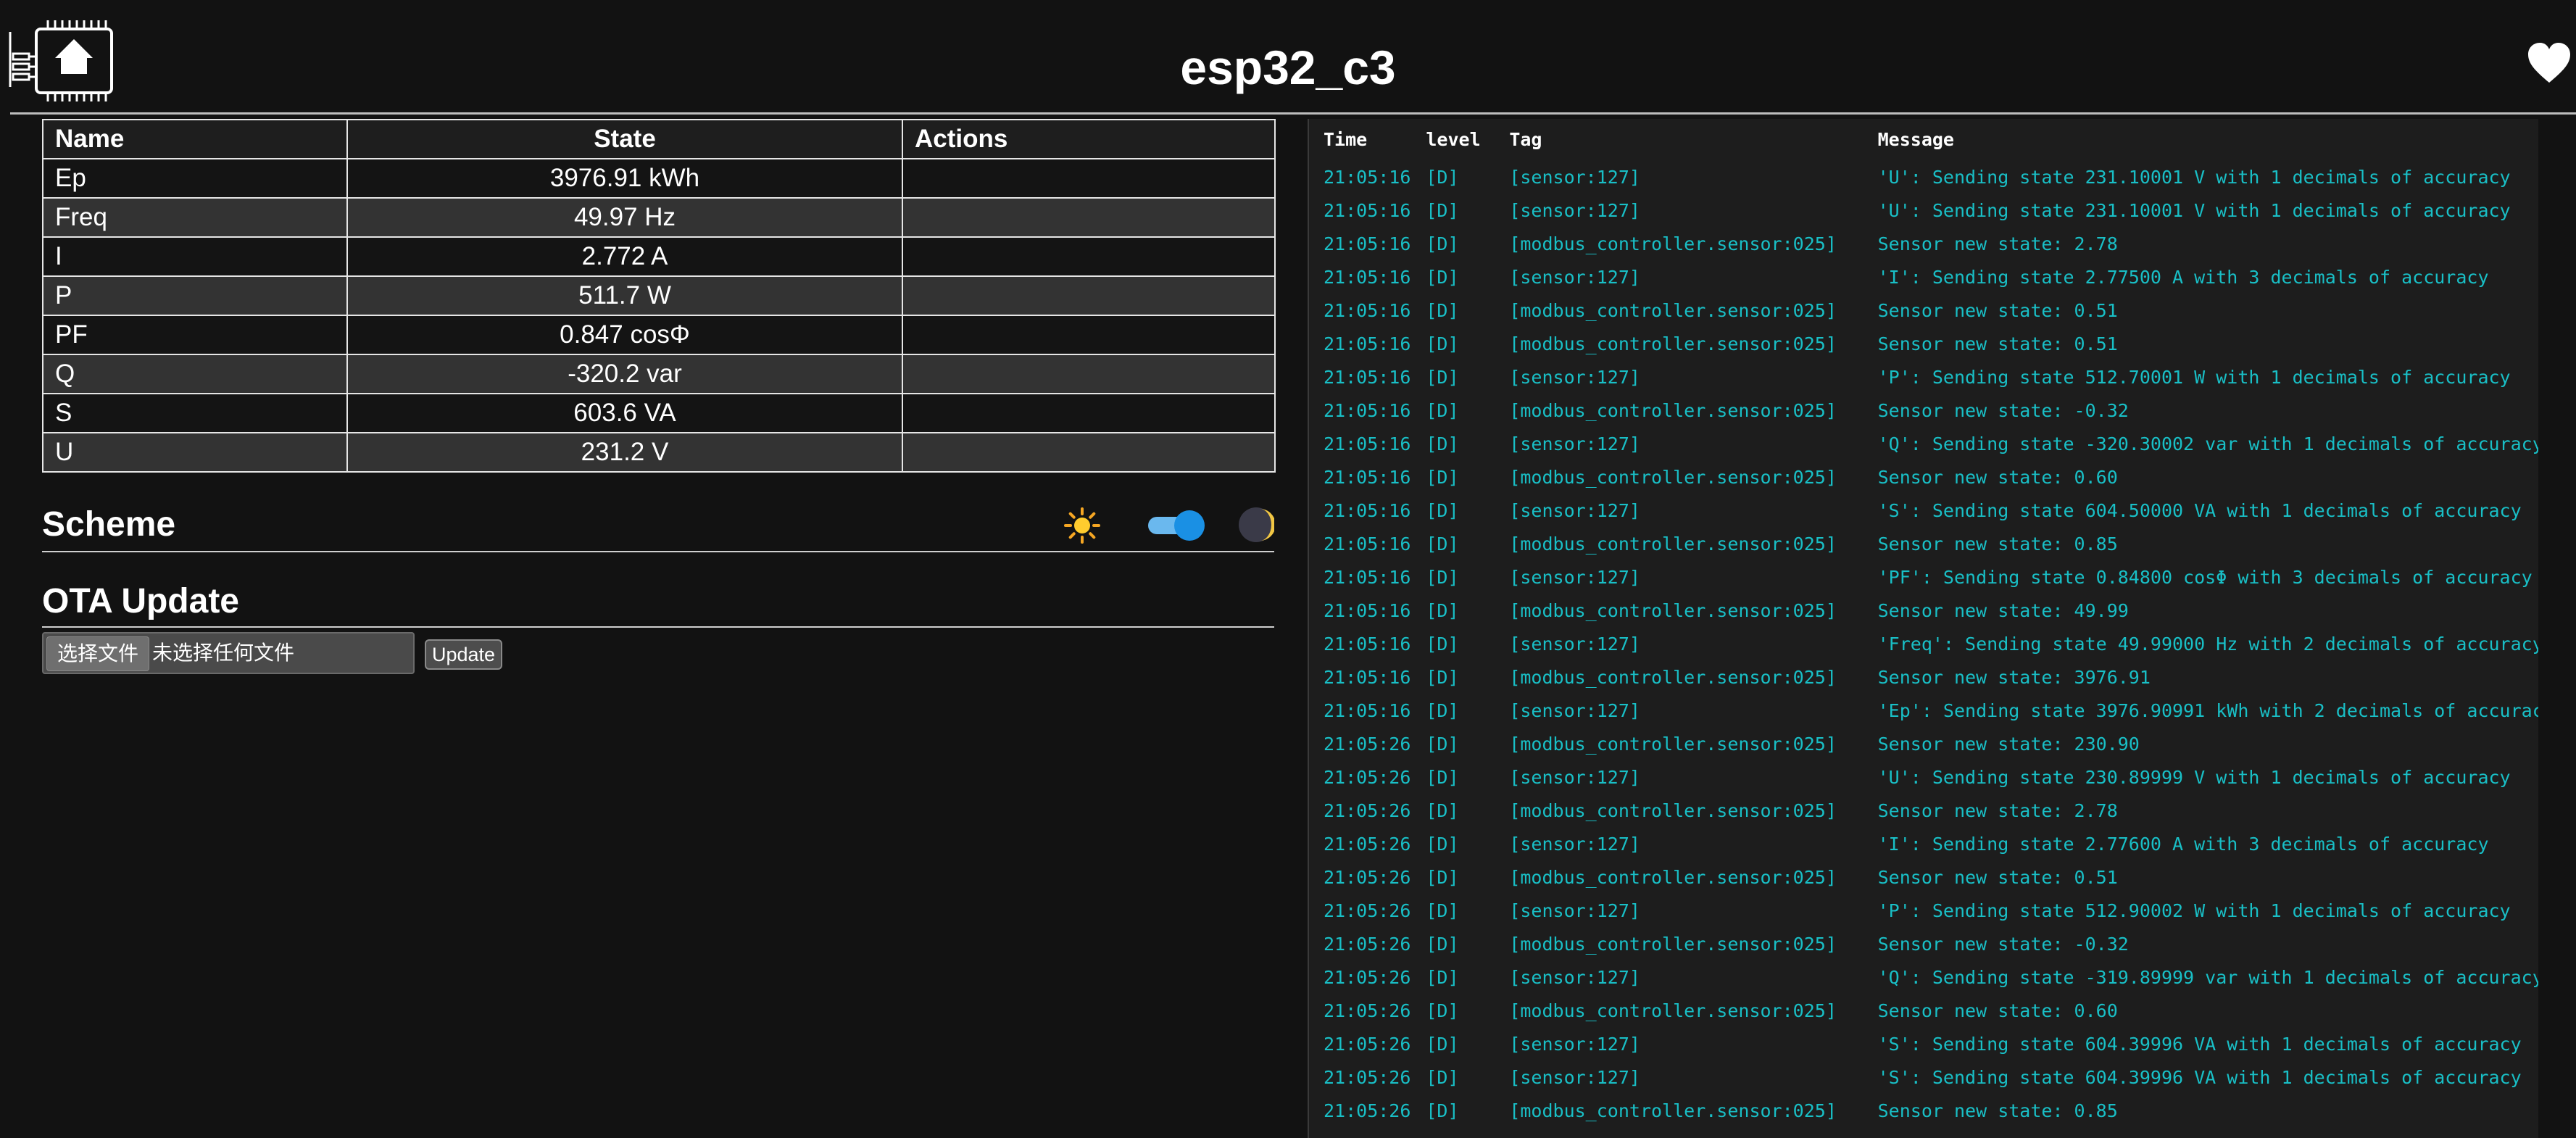 The width and height of the screenshot is (2576, 1138). Describe the element at coordinates (2003, 944) in the screenshot. I see `log-message: Sensor new state: -0.32` at that location.